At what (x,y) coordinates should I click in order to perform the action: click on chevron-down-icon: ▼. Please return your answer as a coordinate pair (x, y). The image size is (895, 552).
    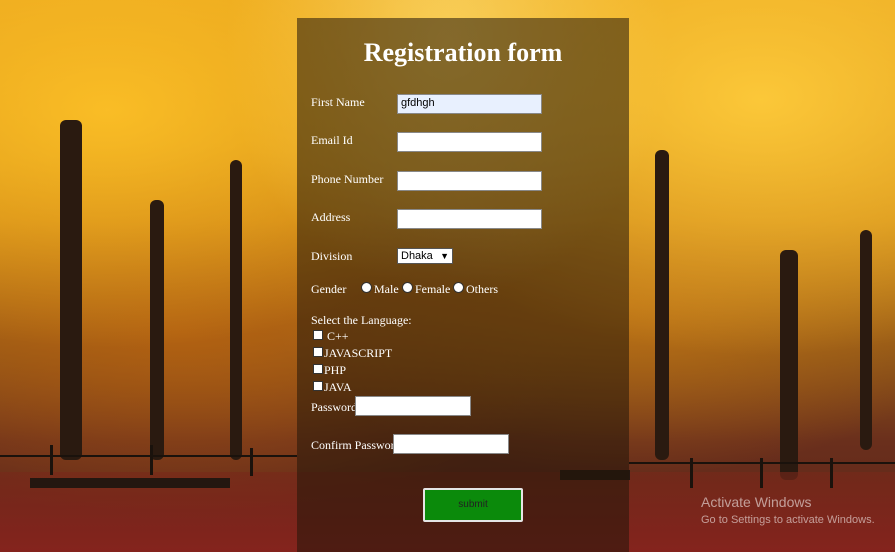
    Looking at the image, I should click on (444, 256).